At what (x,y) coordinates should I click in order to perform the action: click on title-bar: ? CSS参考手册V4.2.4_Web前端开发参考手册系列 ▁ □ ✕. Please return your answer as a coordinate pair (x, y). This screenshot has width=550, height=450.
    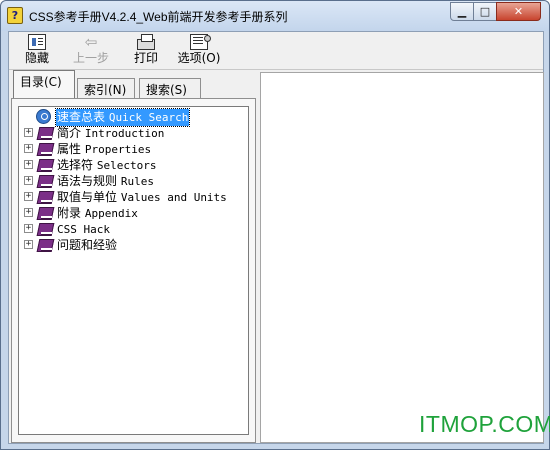
    Looking at the image, I should click on (275, 16).